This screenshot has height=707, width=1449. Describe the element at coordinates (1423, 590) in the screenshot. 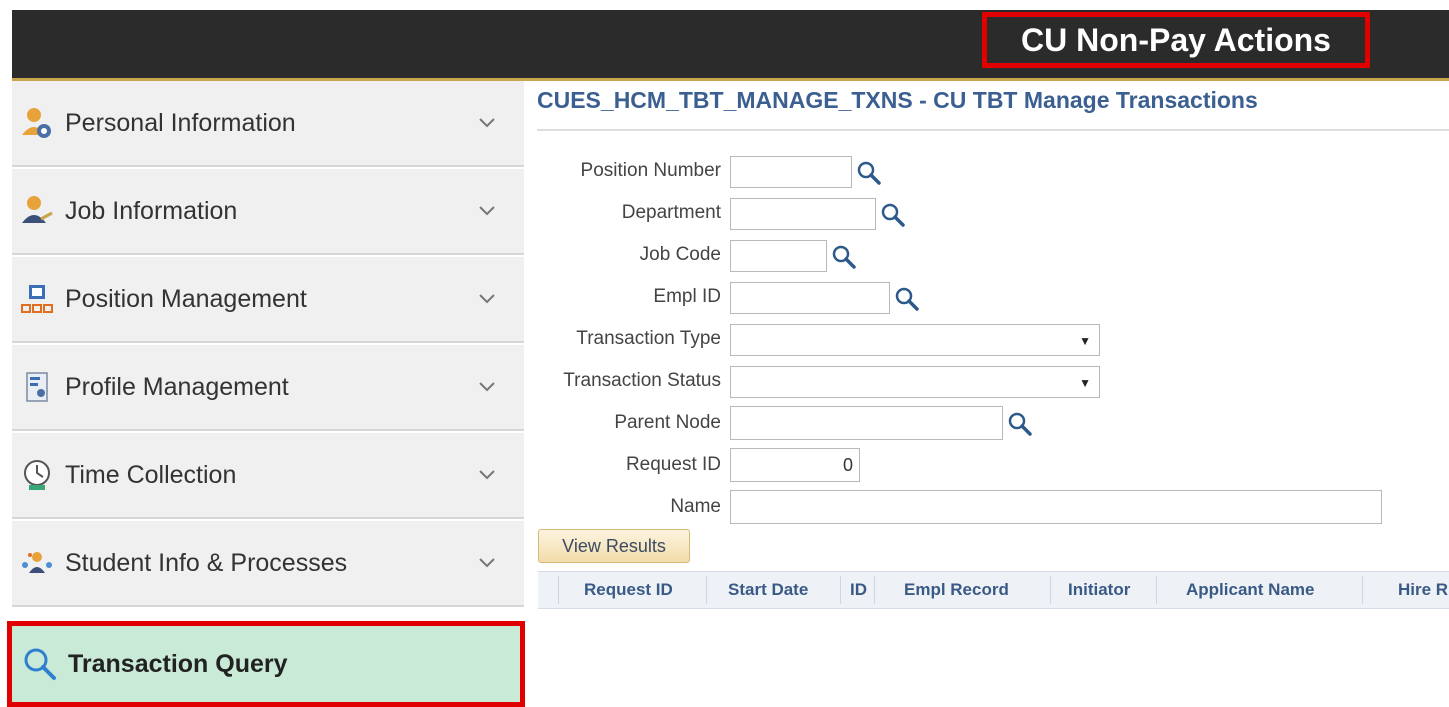

I see `column-header-hire: Hire R` at that location.